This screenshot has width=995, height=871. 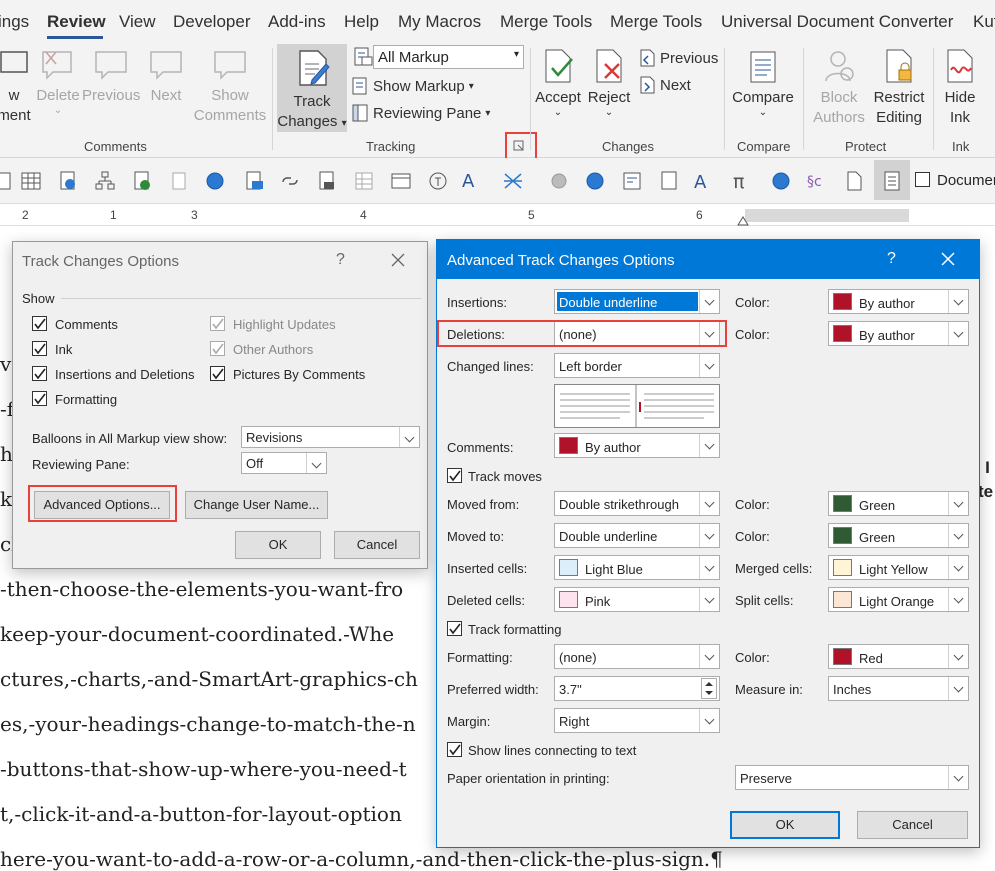 I want to click on text-style-icon: A, so click(x=705, y=181).